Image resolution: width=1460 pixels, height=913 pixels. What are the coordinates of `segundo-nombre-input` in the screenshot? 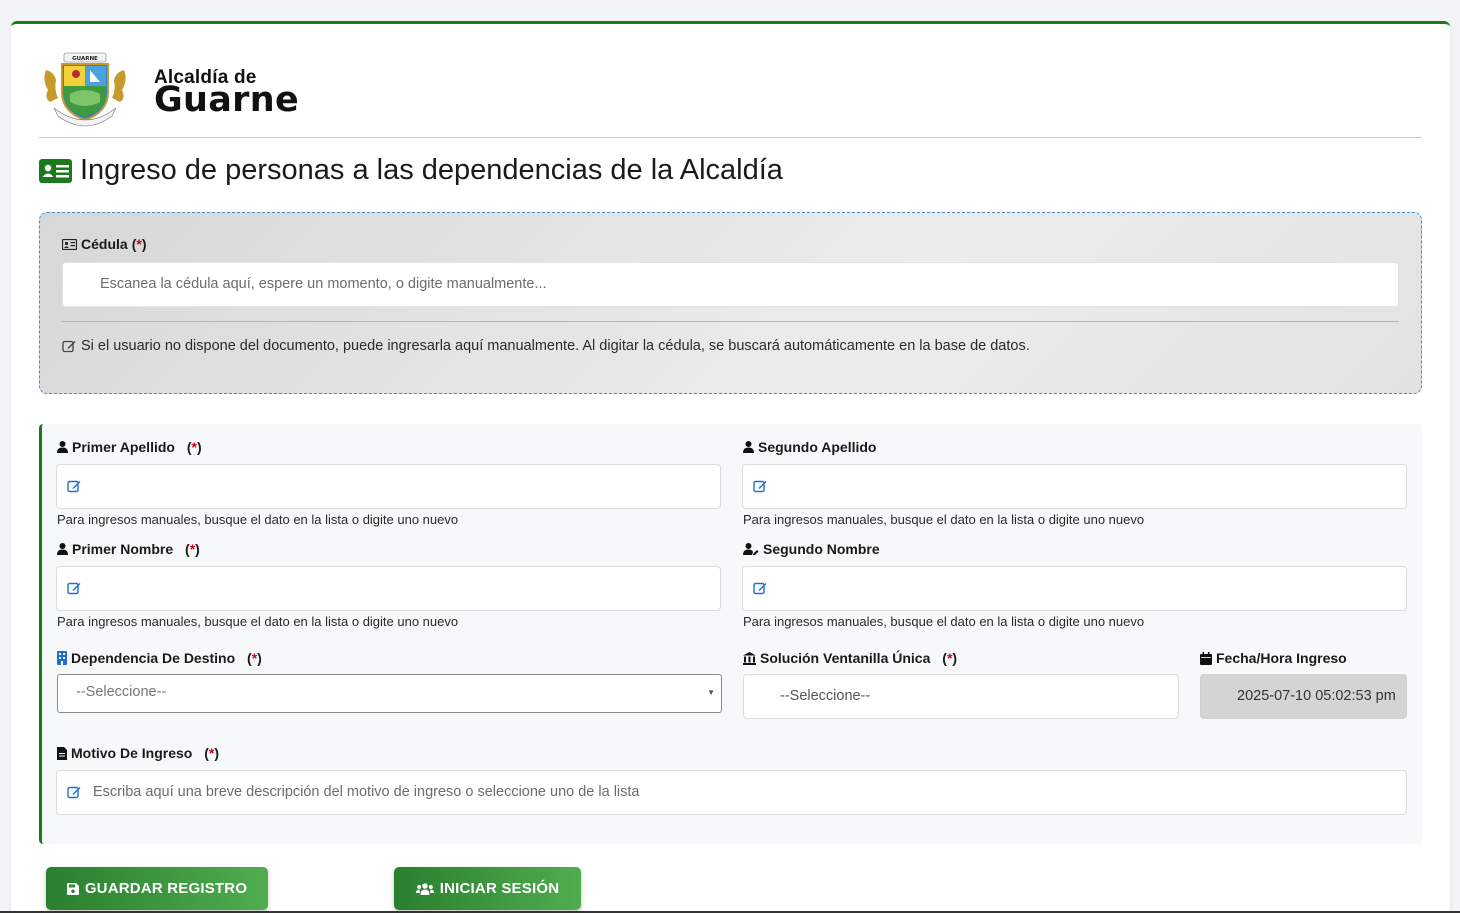 It's located at (1074, 588).